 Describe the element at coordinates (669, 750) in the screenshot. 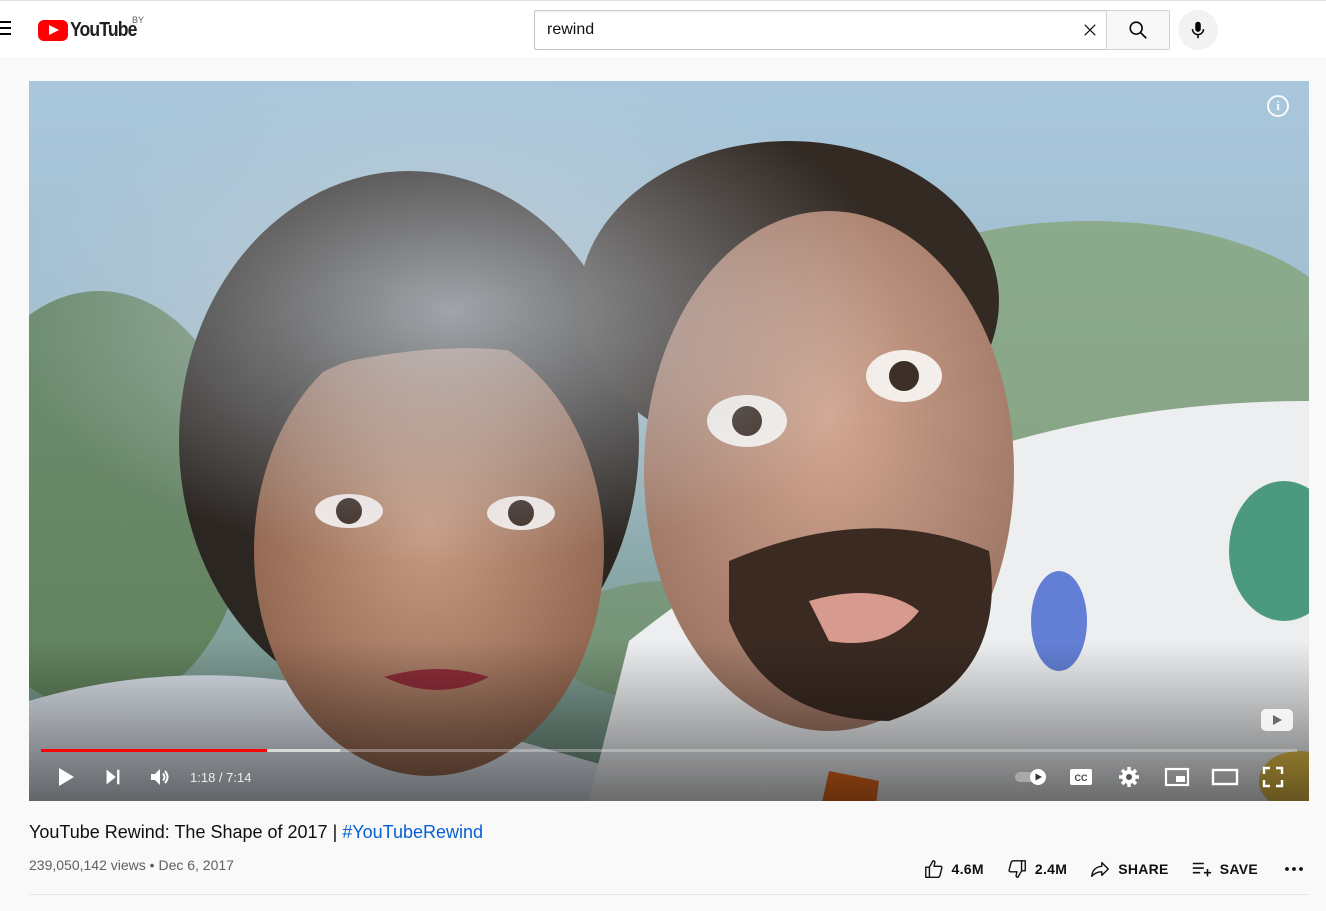

I see `progress-bar` at that location.